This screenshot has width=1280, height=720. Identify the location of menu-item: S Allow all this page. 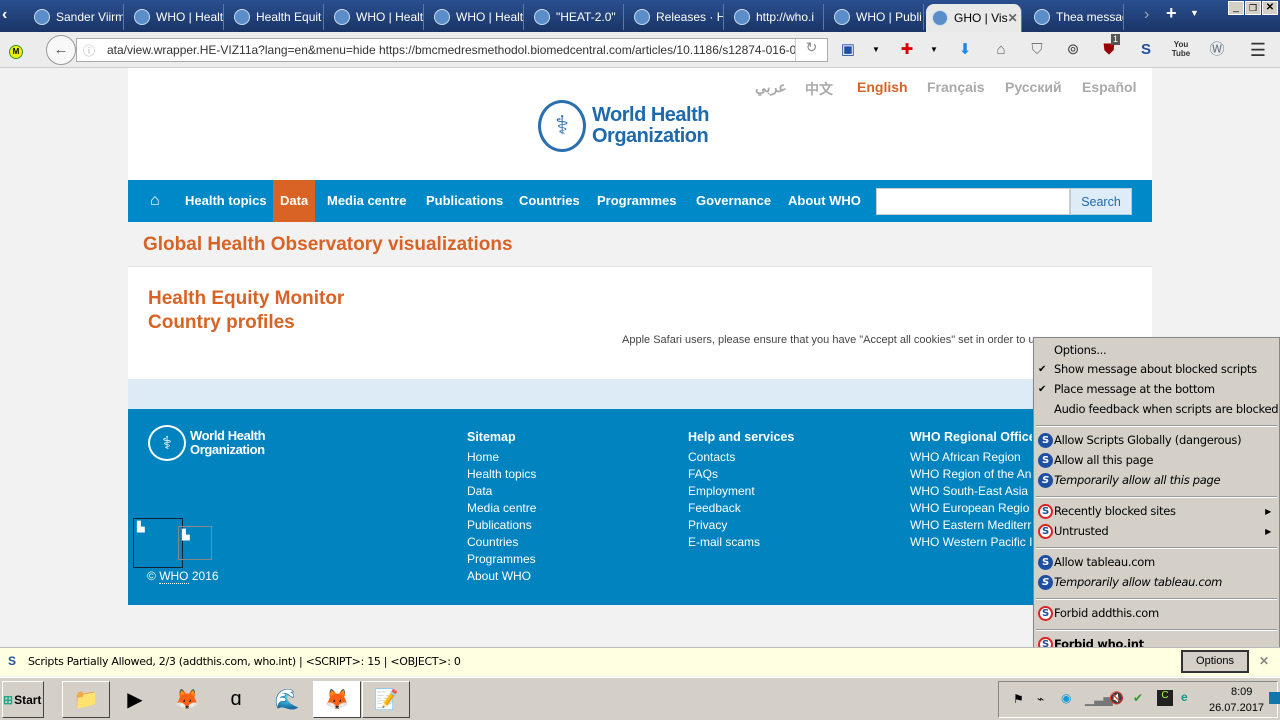
(1156, 460).